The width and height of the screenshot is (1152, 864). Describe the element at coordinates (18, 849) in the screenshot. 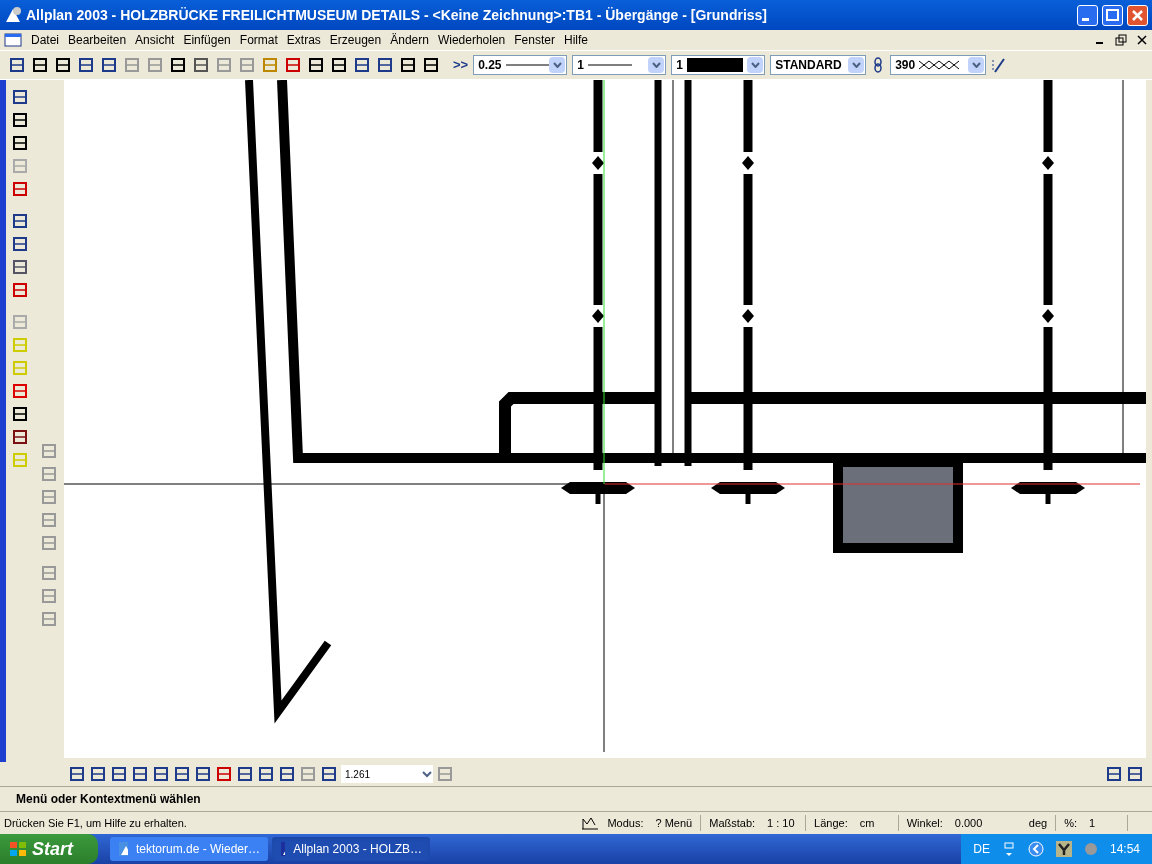

I see `windows-logo-icon` at that location.